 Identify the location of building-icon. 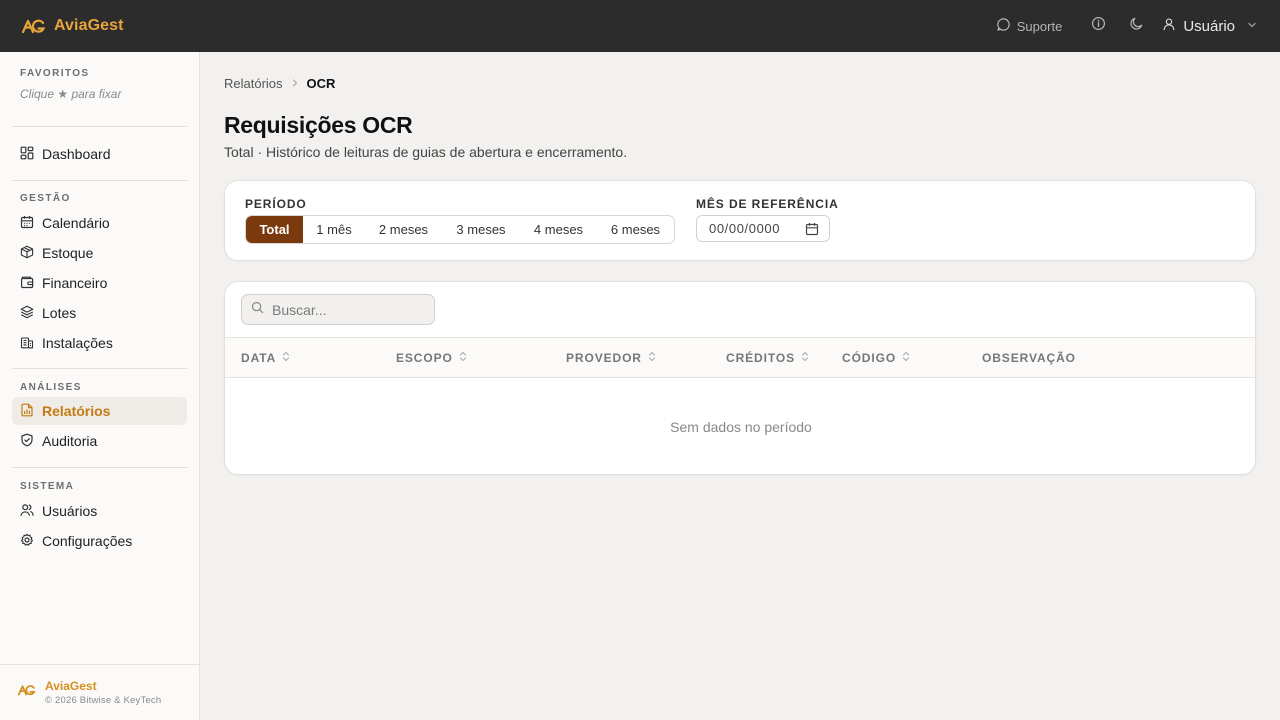
(27, 343).